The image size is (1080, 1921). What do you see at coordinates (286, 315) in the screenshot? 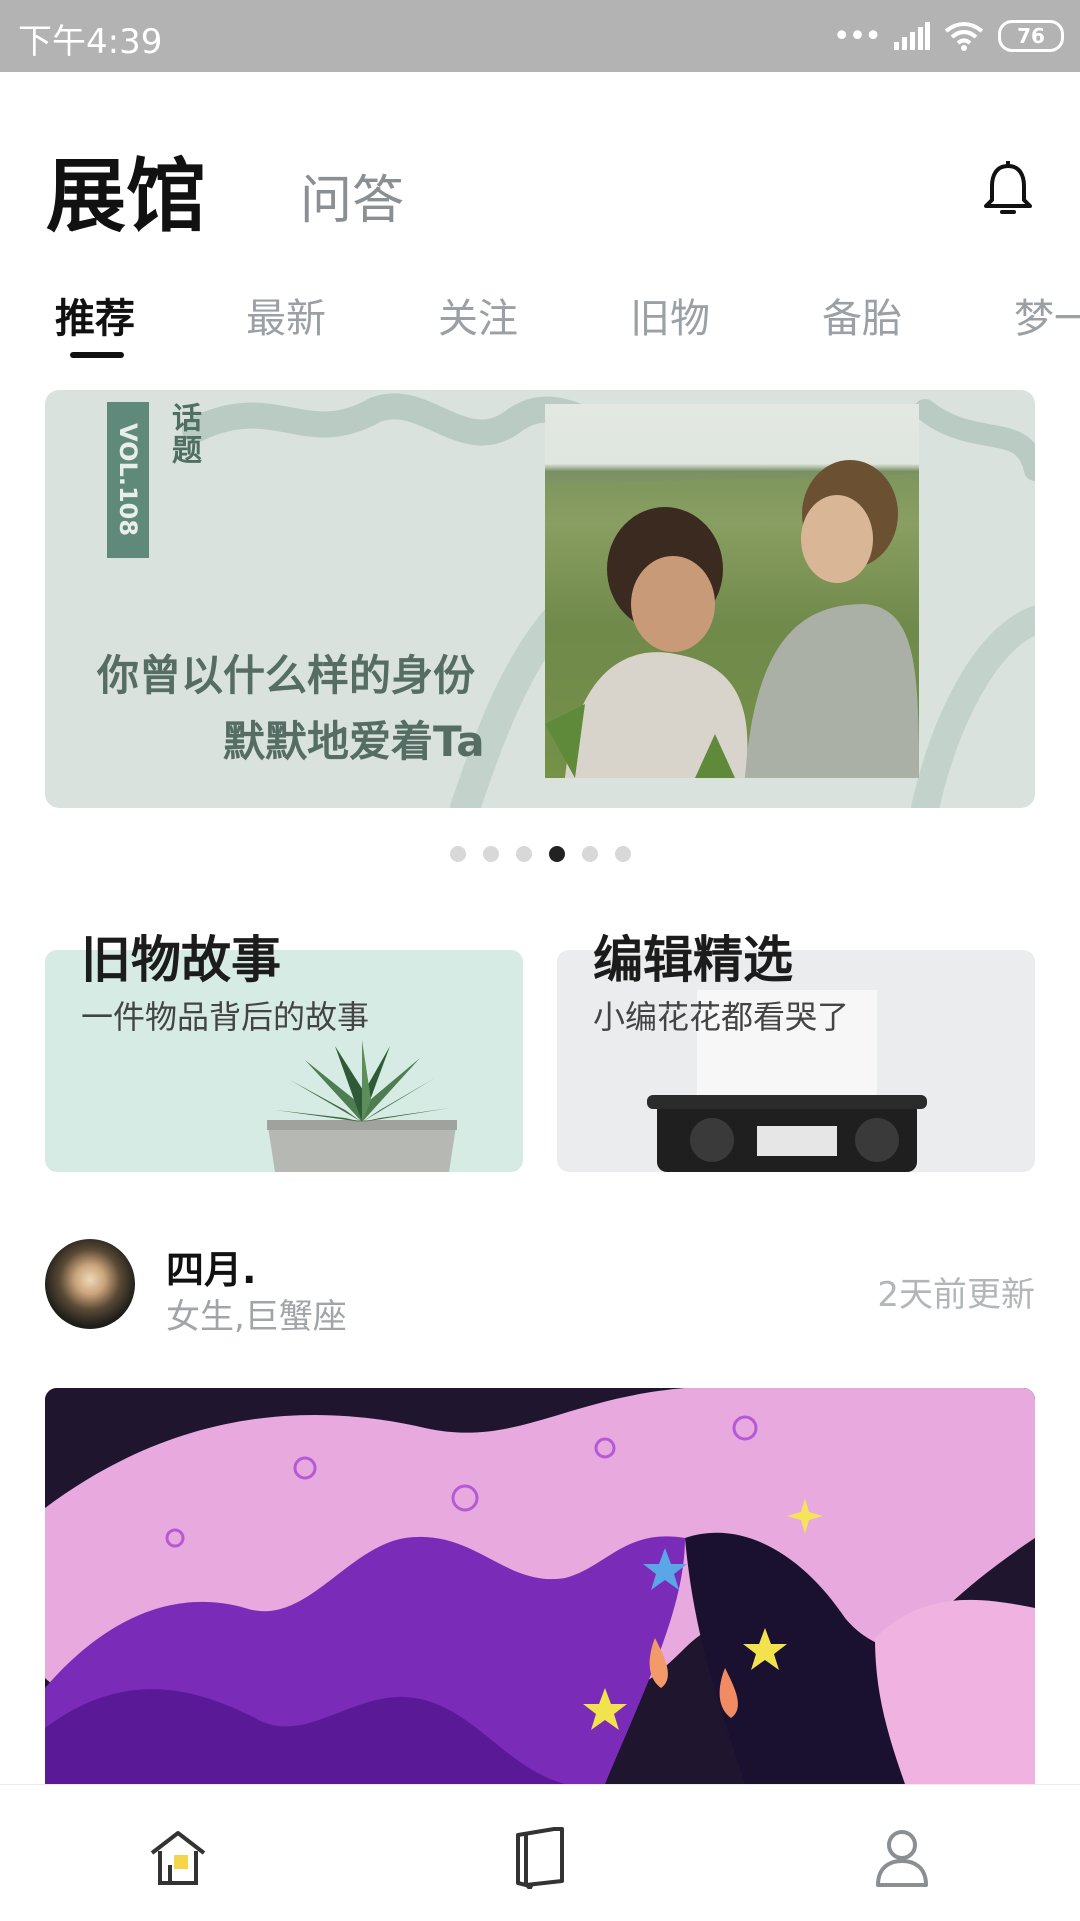
I see `tab-latest: 最新` at bounding box center [286, 315].